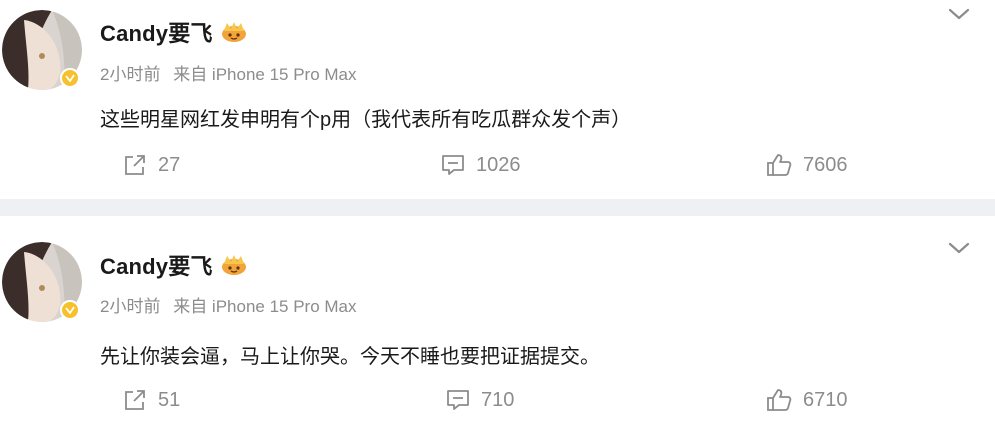  What do you see at coordinates (169, 399) in the screenshot?
I see `repost-count: 51` at bounding box center [169, 399].